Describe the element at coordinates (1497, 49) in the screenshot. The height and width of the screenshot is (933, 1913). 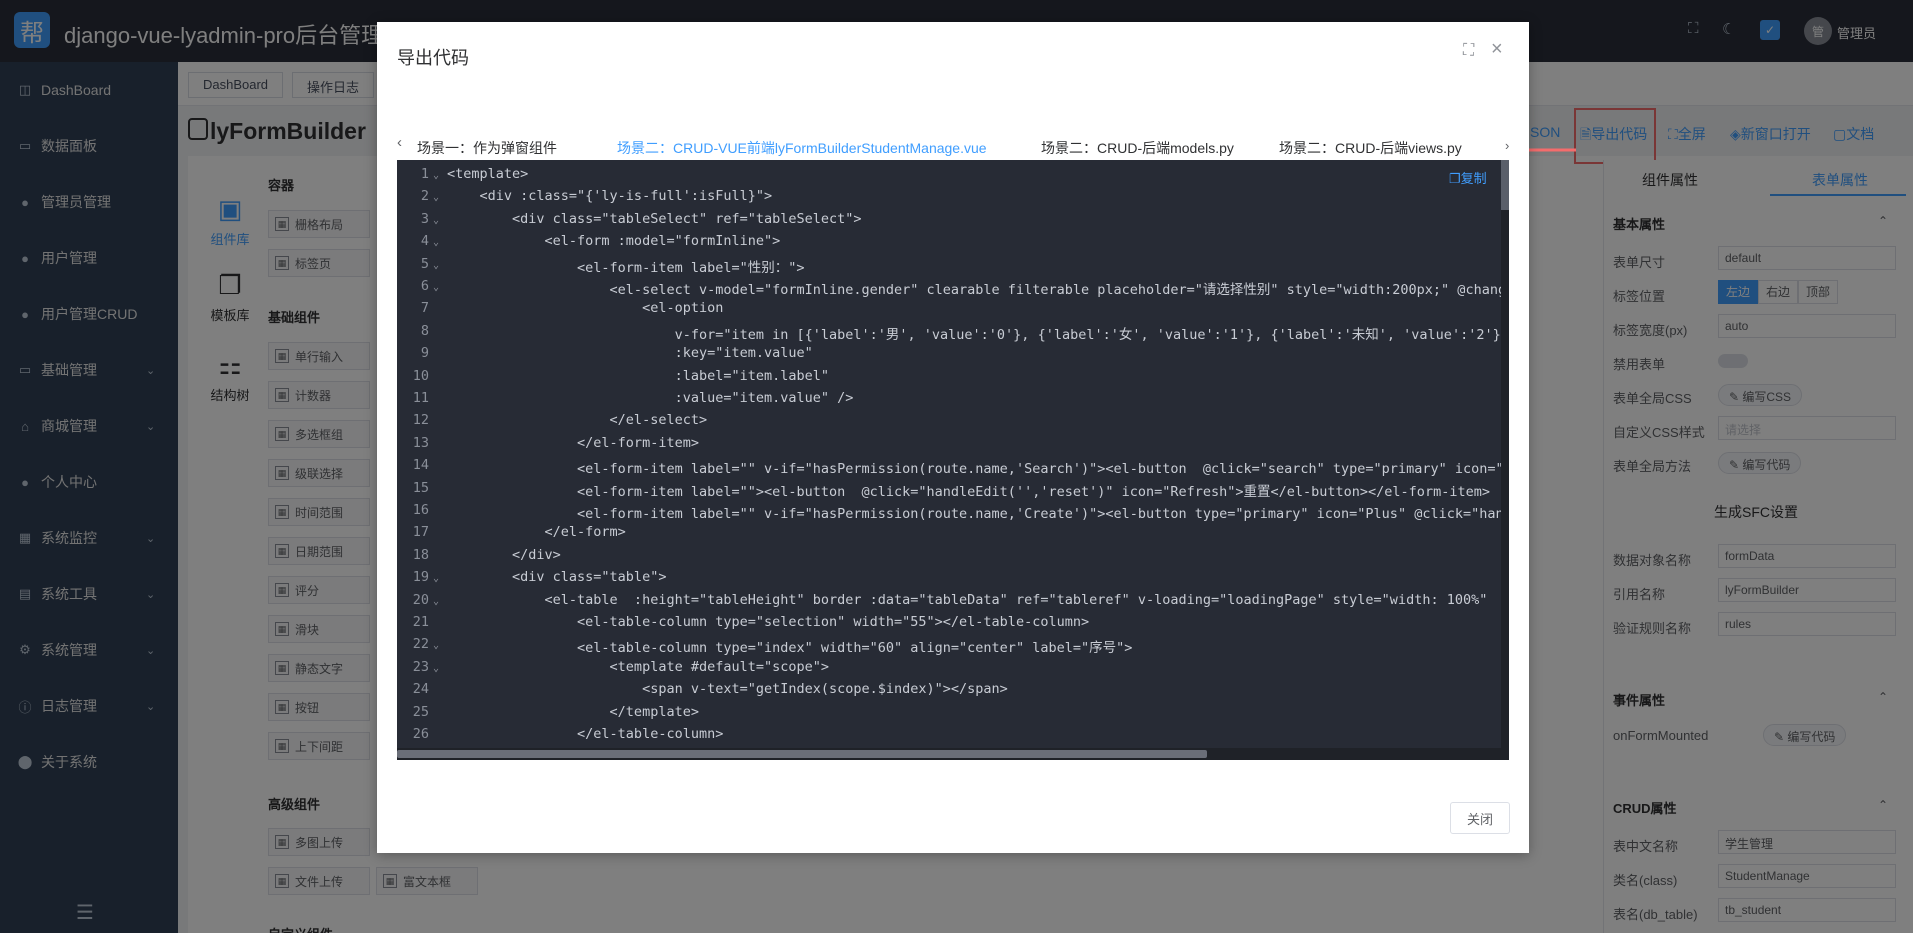
I see `close-icon: ×` at that location.